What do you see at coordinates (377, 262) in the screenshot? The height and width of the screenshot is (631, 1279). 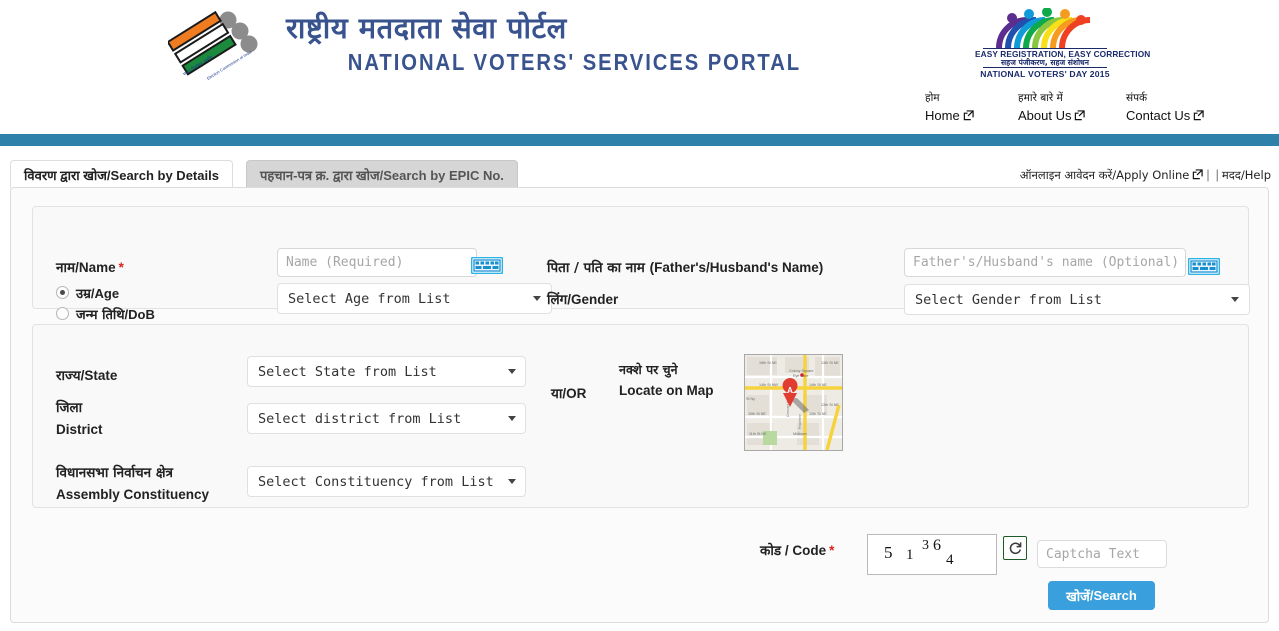 I see `name-input` at bounding box center [377, 262].